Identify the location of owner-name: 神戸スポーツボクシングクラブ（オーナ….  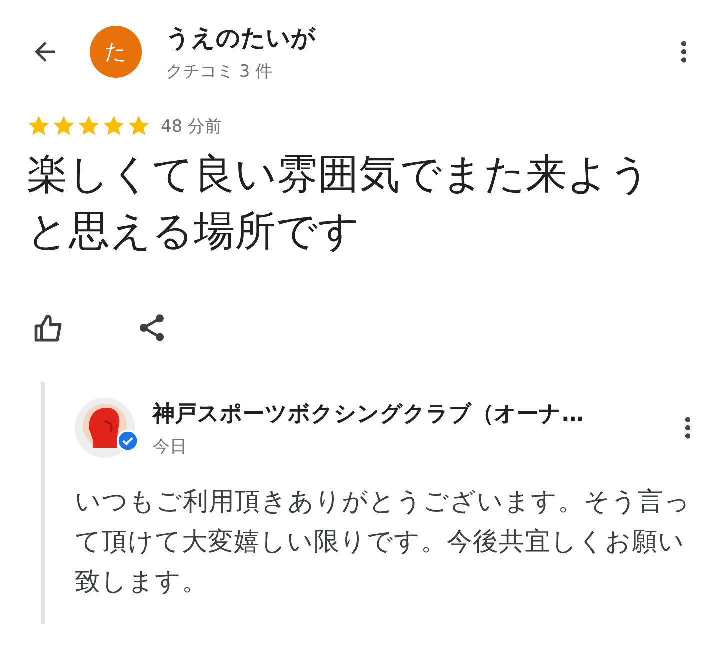
(369, 414).